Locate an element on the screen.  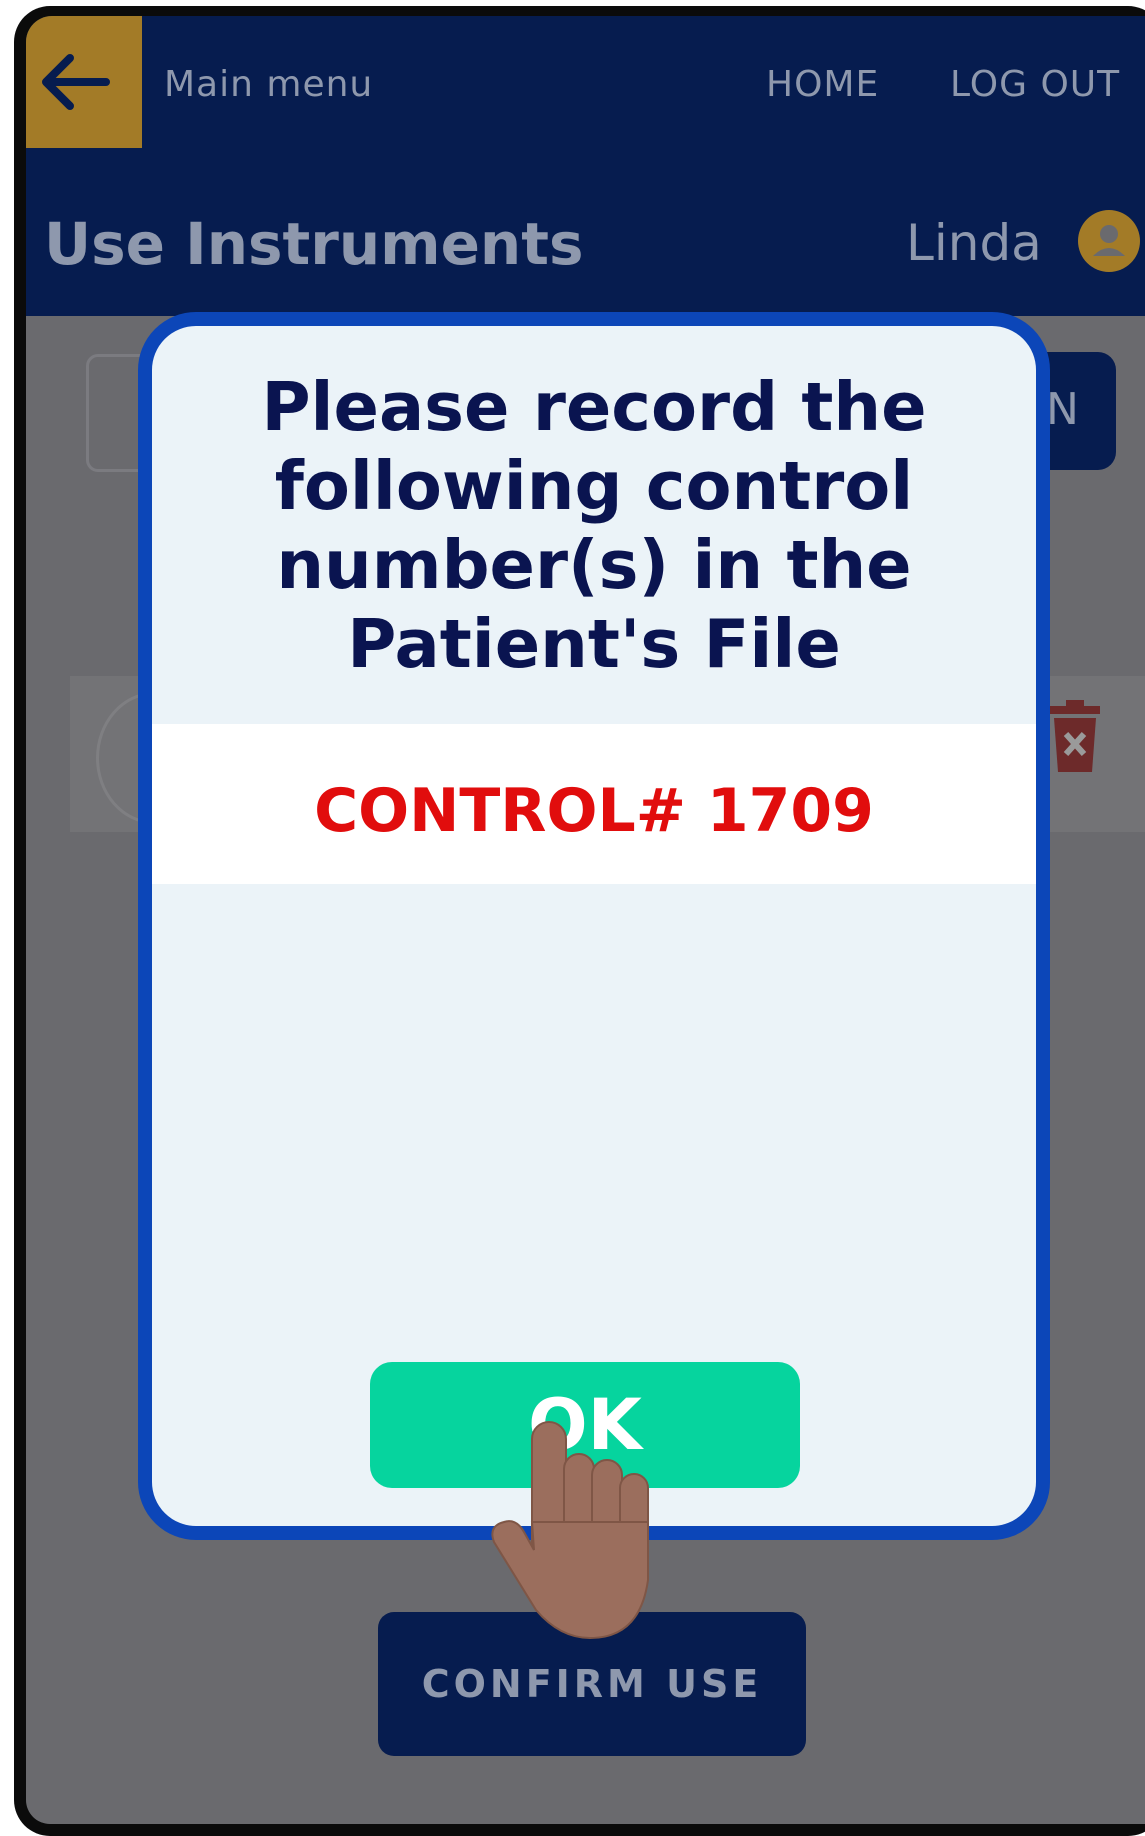
pointing-hand-icon is located at coordinates (570, 1530).